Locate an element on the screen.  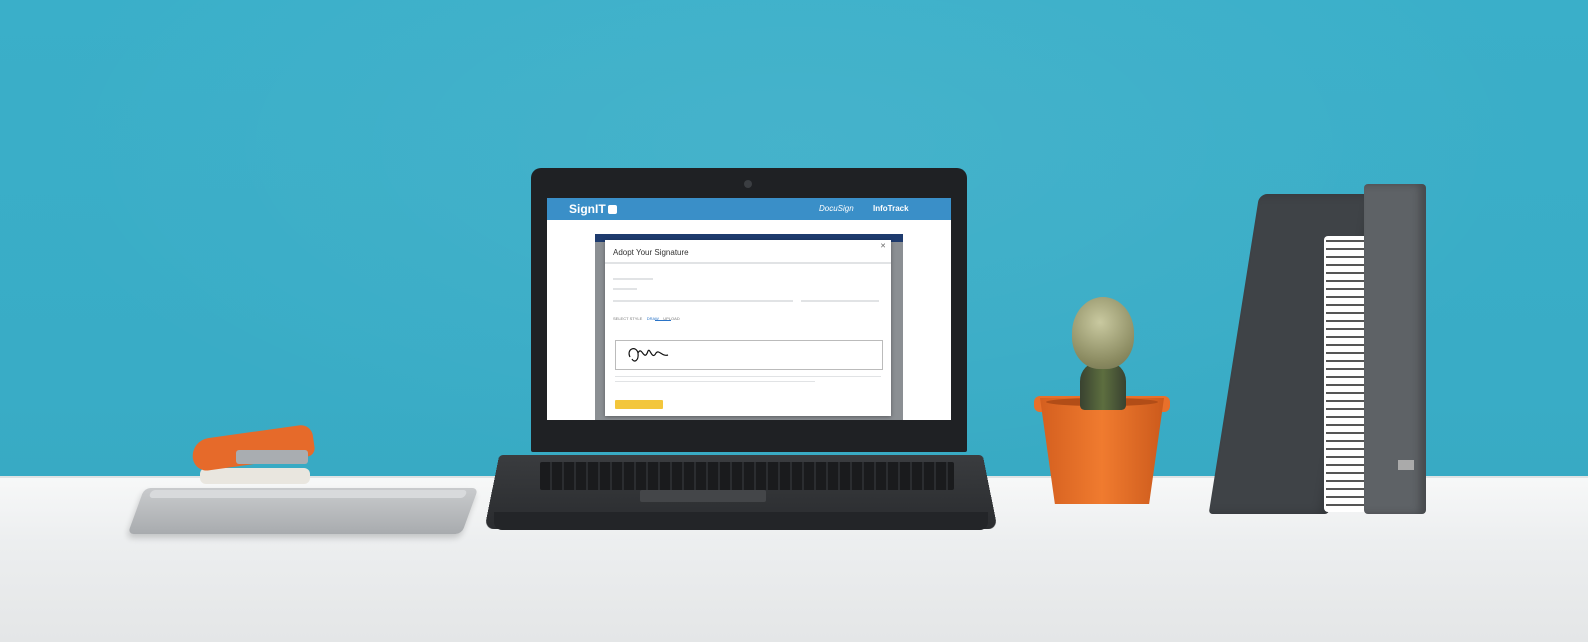
tablet-bezel is located at coordinates (308, 494).